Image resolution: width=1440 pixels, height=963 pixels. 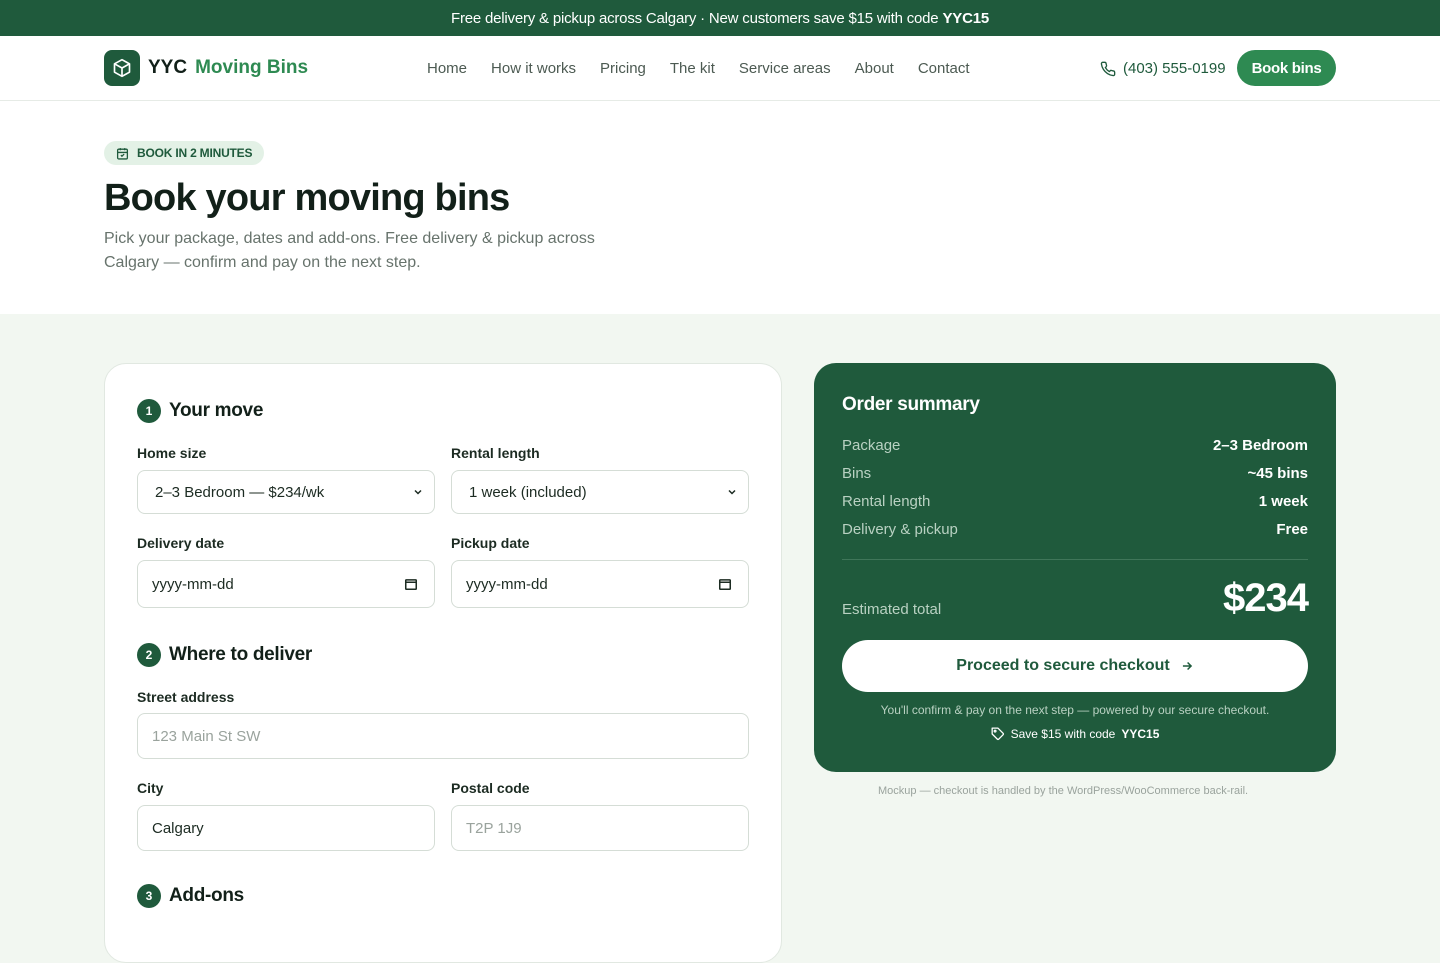 I want to click on home-size-value: 2–3 Bedroom — $234/wk, so click(x=240, y=492).